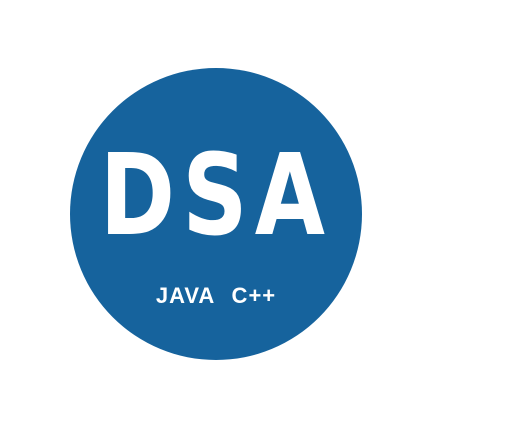 The image size is (512, 437). What do you see at coordinates (216, 196) in the screenshot?
I see `logo-title: DSA` at bounding box center [216, 196].